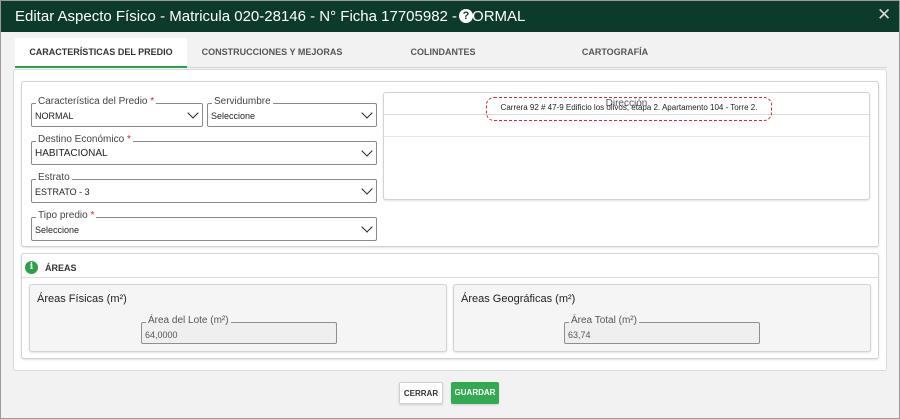 The width and height of the screenshot is (900, 419). Describe the element at coordinates (615, 53) in the screenshot. I see `tab-cartografia: CARTOGRAFÍA` at that location.